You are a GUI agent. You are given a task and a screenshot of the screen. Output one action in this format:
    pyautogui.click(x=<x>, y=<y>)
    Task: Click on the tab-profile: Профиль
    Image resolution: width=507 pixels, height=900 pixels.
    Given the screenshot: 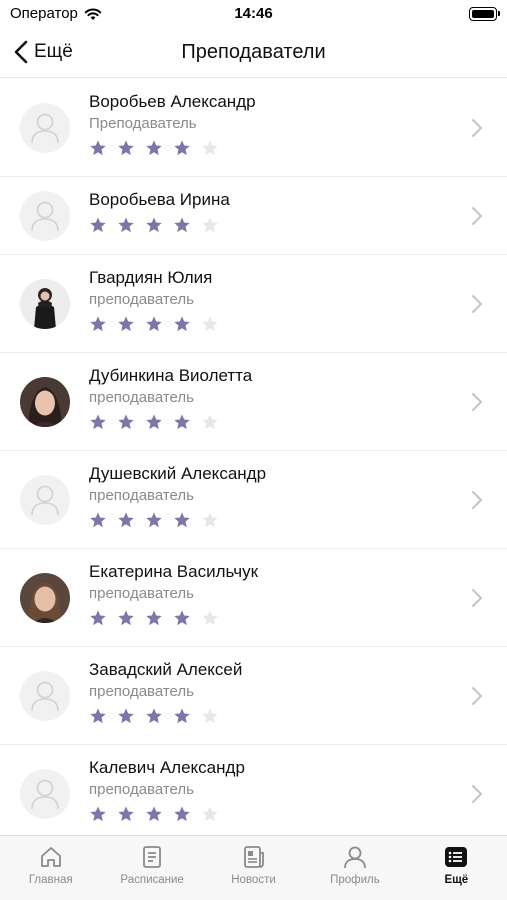 What is the action you would take?
    pyautogui.click(x=354, y=868)
    